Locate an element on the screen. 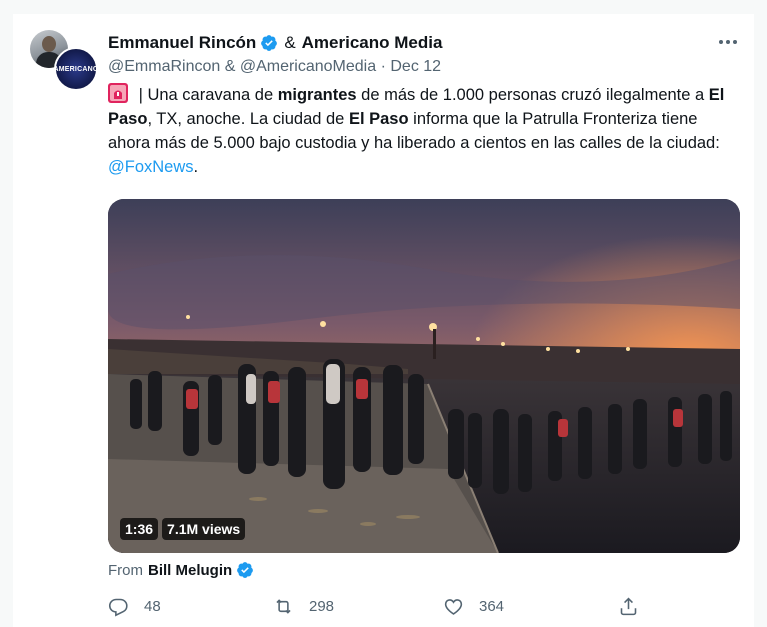 This screenshot has height=627, width=767. like-count: 364 is located at coordinates (492, 606).